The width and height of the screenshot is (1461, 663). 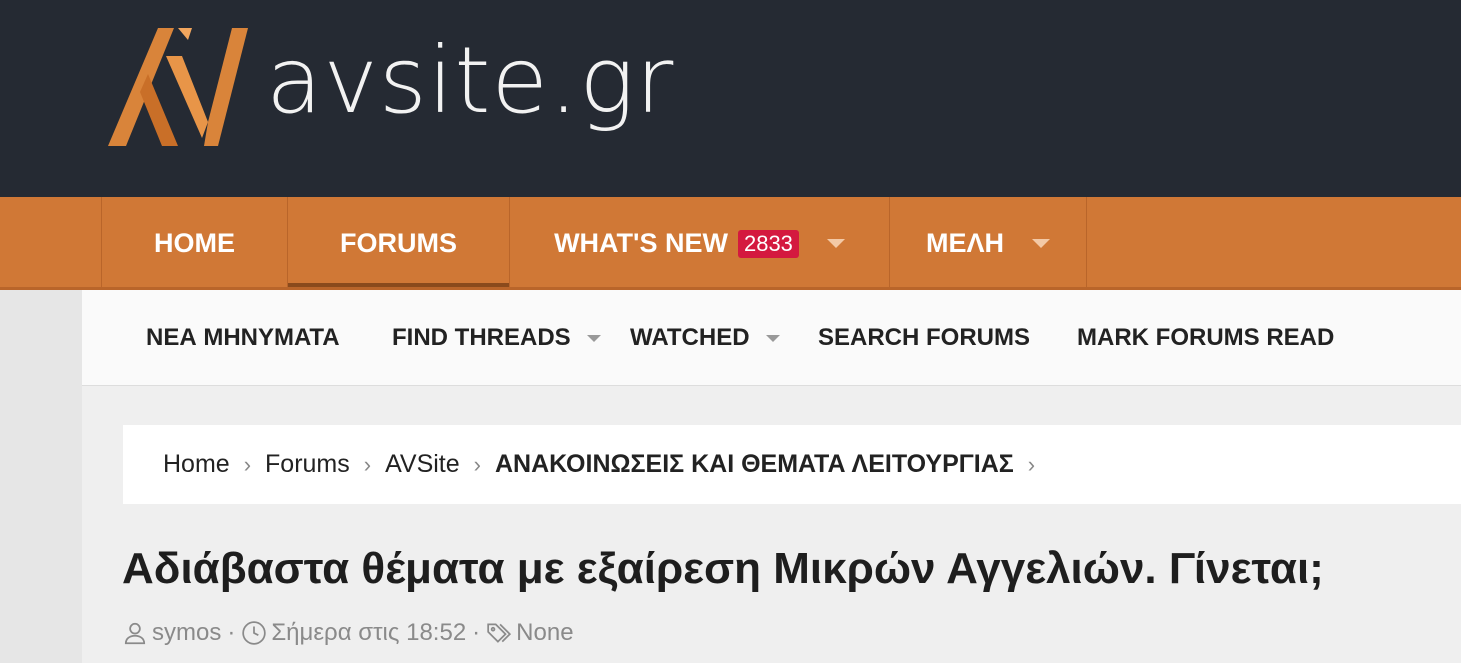 I want to click on subnav-search-forums-label: SEARCH FORUMS, so click(x=924, y=337).